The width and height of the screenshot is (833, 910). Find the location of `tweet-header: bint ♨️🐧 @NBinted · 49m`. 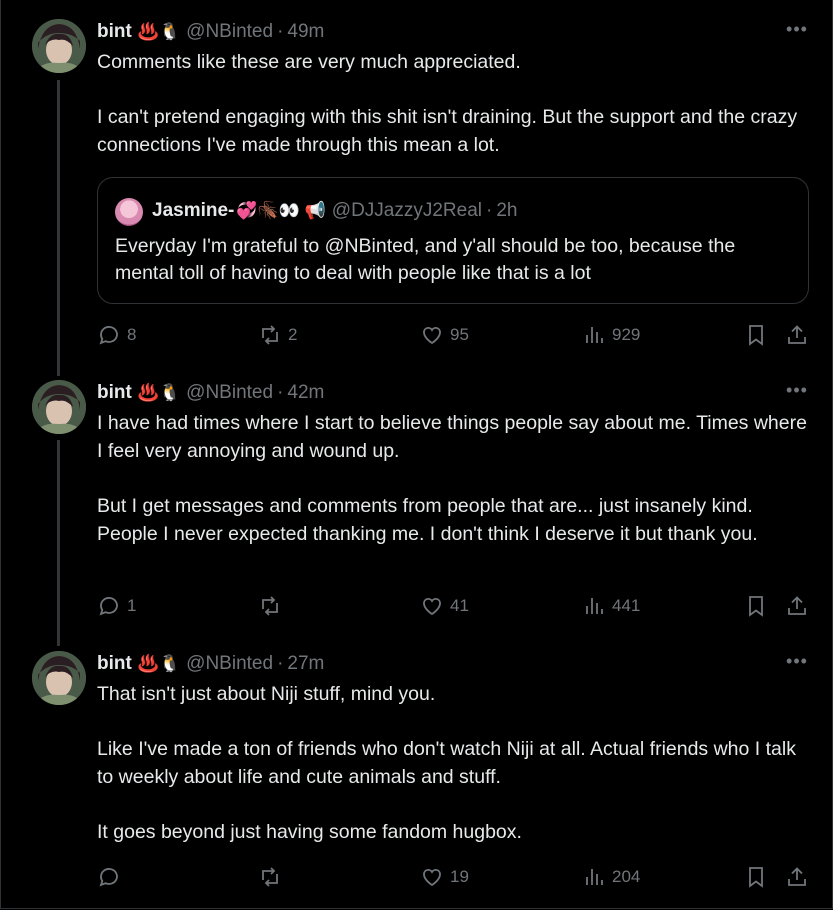

tweet-header: bint ♨️🐧 @NBinted · 49m is located at coordinates (210, 32).